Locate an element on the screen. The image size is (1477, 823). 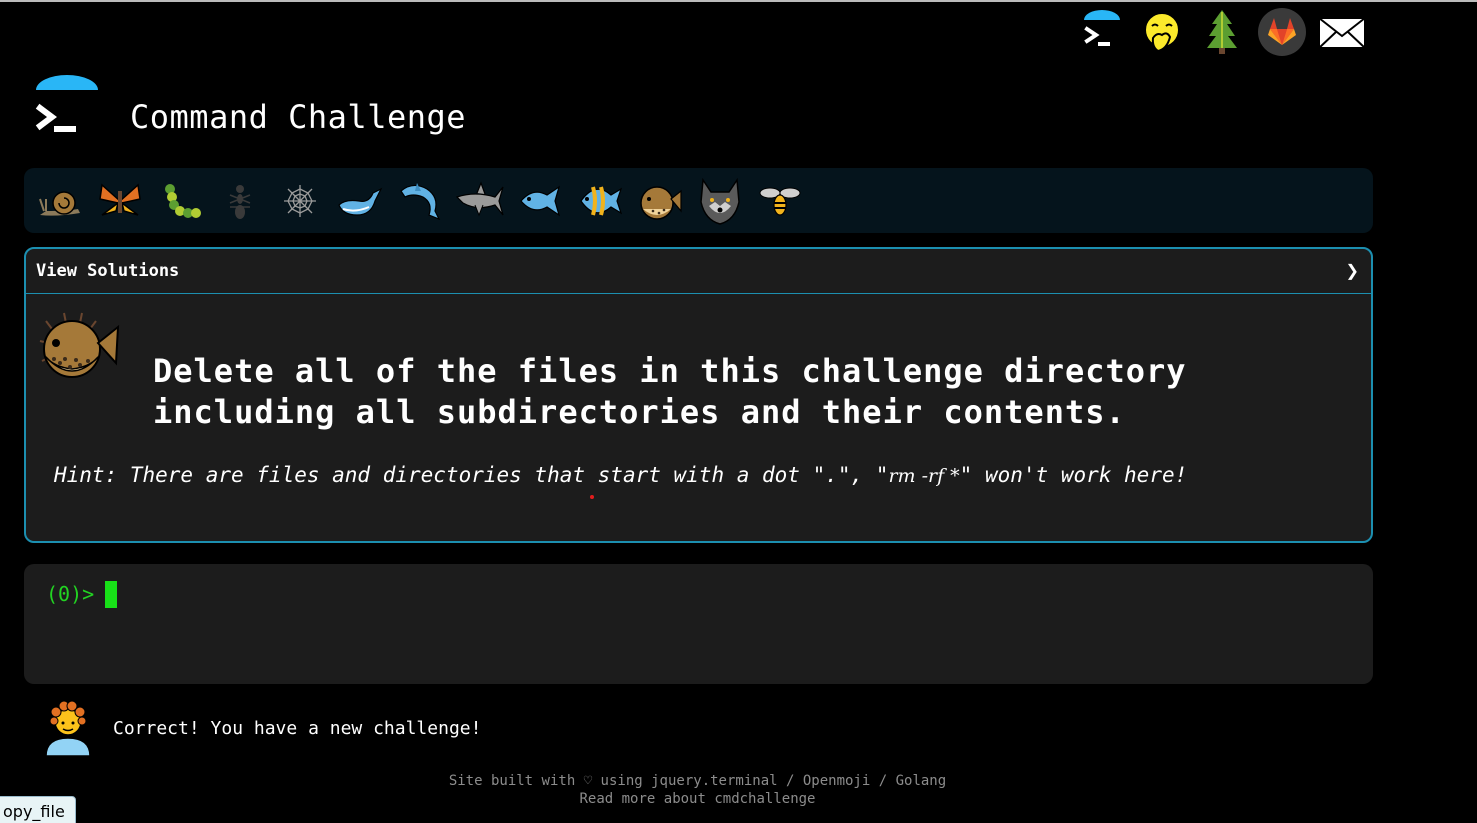
footer-credits-prefix: Site built with ♡ using is located at coordinates (550, 781).